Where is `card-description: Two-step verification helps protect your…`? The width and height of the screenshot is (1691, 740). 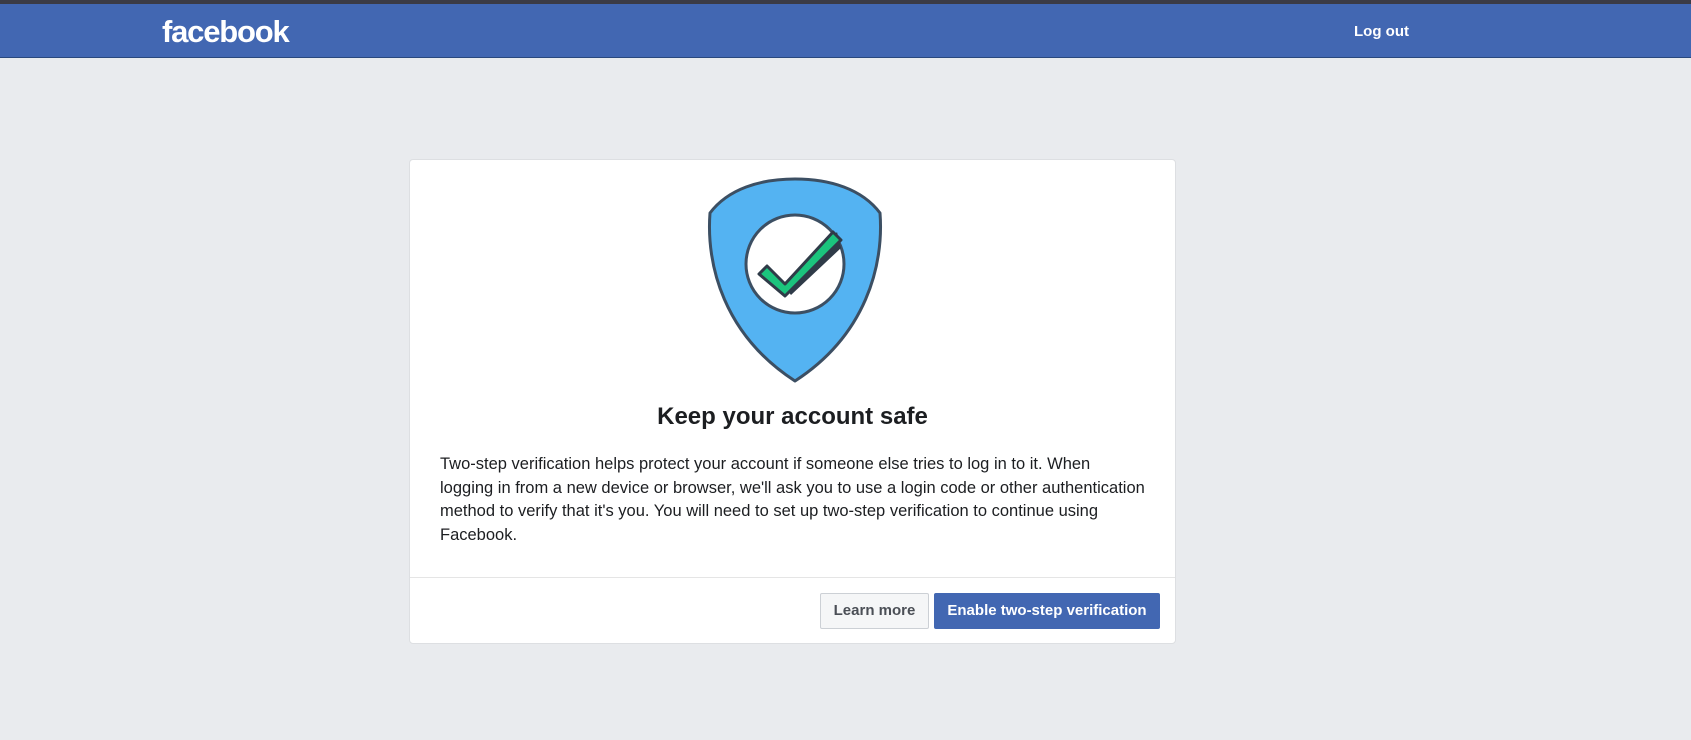 card-description: Two-step verification helps protect your… is located at coordinates (792, 499).